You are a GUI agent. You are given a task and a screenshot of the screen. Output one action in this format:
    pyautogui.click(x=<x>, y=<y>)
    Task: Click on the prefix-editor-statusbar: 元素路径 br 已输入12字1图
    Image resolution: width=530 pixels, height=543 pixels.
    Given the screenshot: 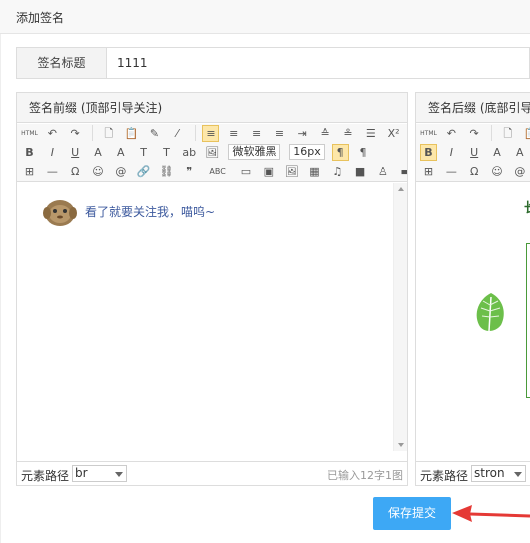 What is the action you would take?
    pyautogui.click(x=212, y=473)
    